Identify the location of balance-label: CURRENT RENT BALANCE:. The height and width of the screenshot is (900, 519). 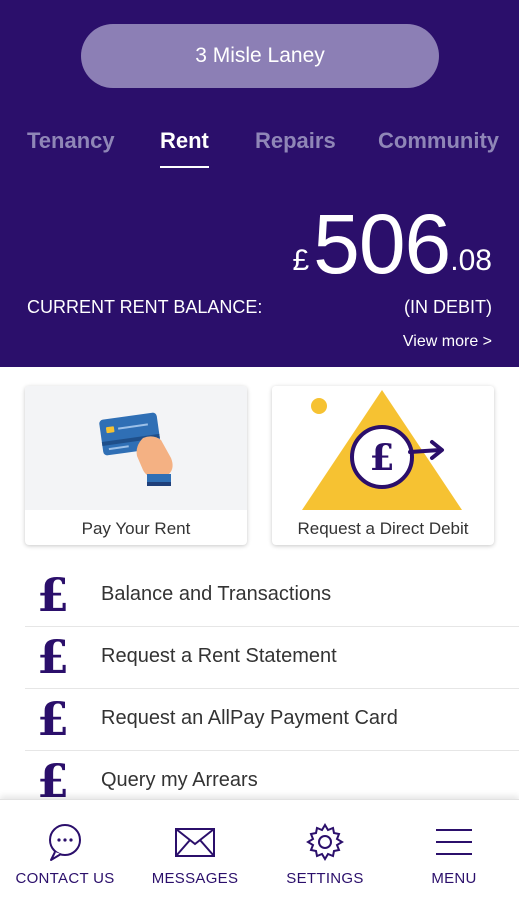
(145, 307).